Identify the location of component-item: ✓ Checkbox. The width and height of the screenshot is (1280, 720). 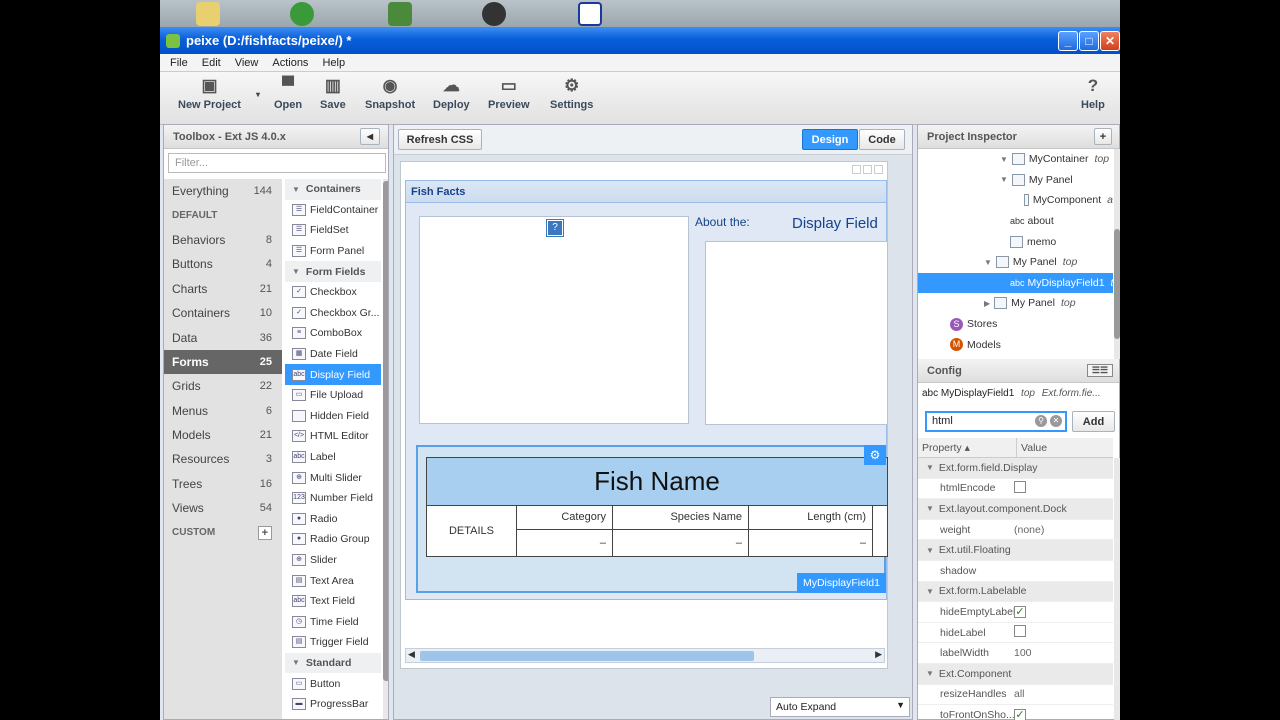
(333, 292).